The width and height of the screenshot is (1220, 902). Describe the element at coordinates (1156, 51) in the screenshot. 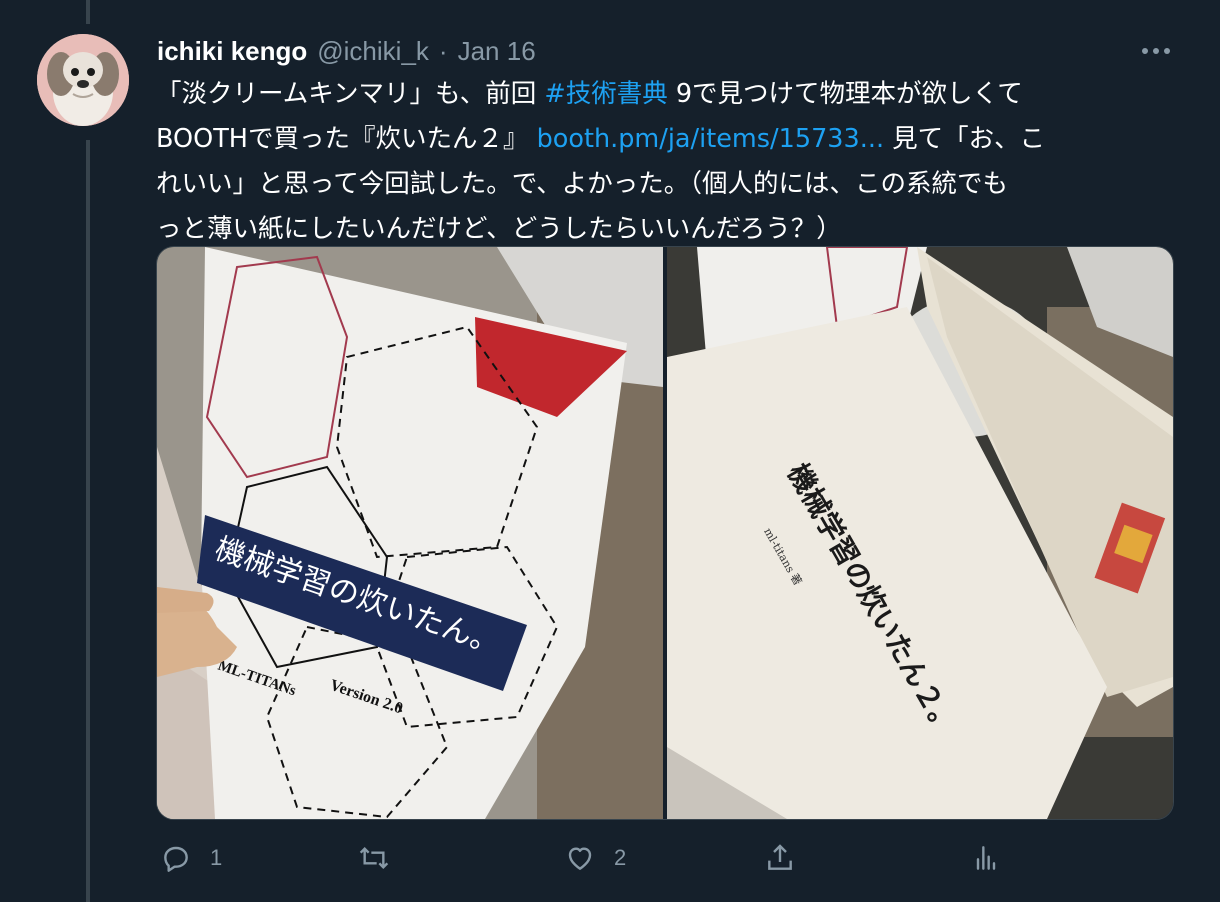

I see `more-icon` at that location.